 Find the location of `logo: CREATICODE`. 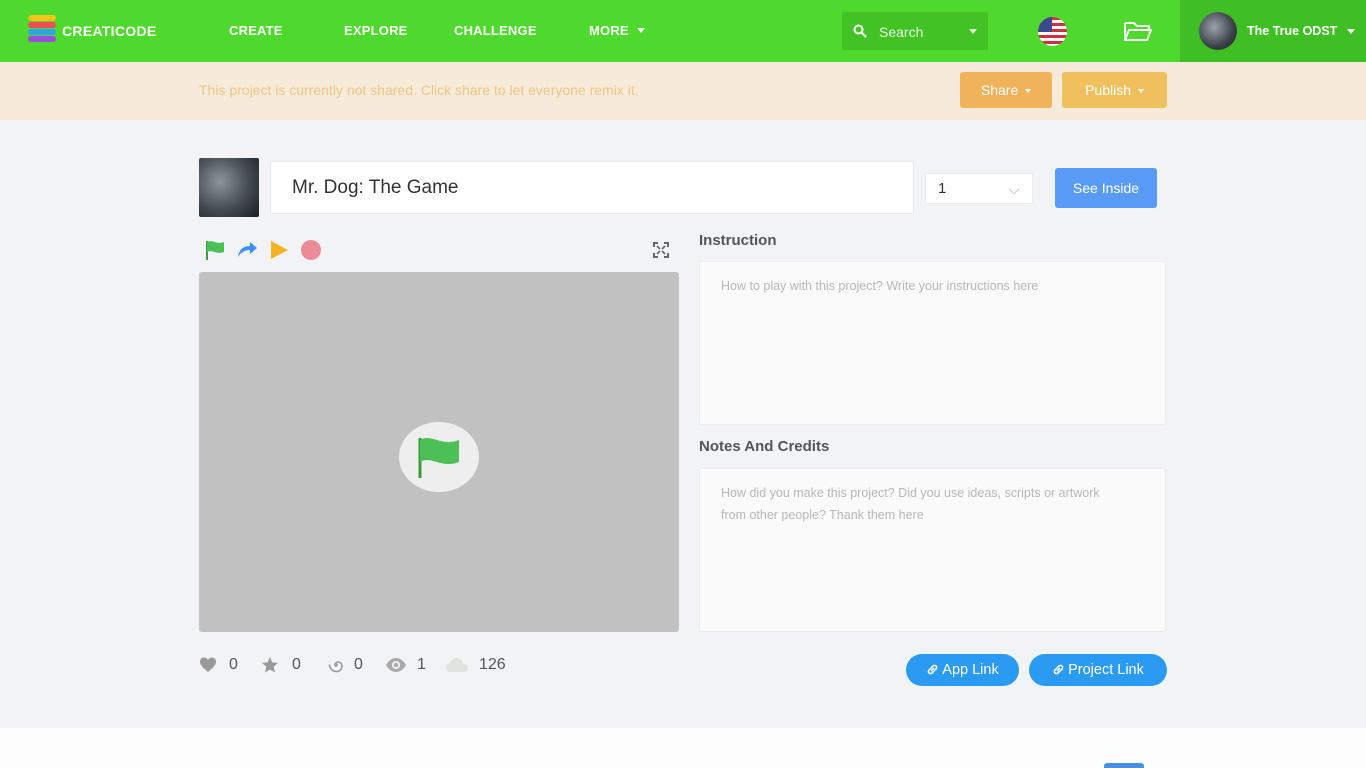

logo: CREATICODE is located at coordinates (92, 31).